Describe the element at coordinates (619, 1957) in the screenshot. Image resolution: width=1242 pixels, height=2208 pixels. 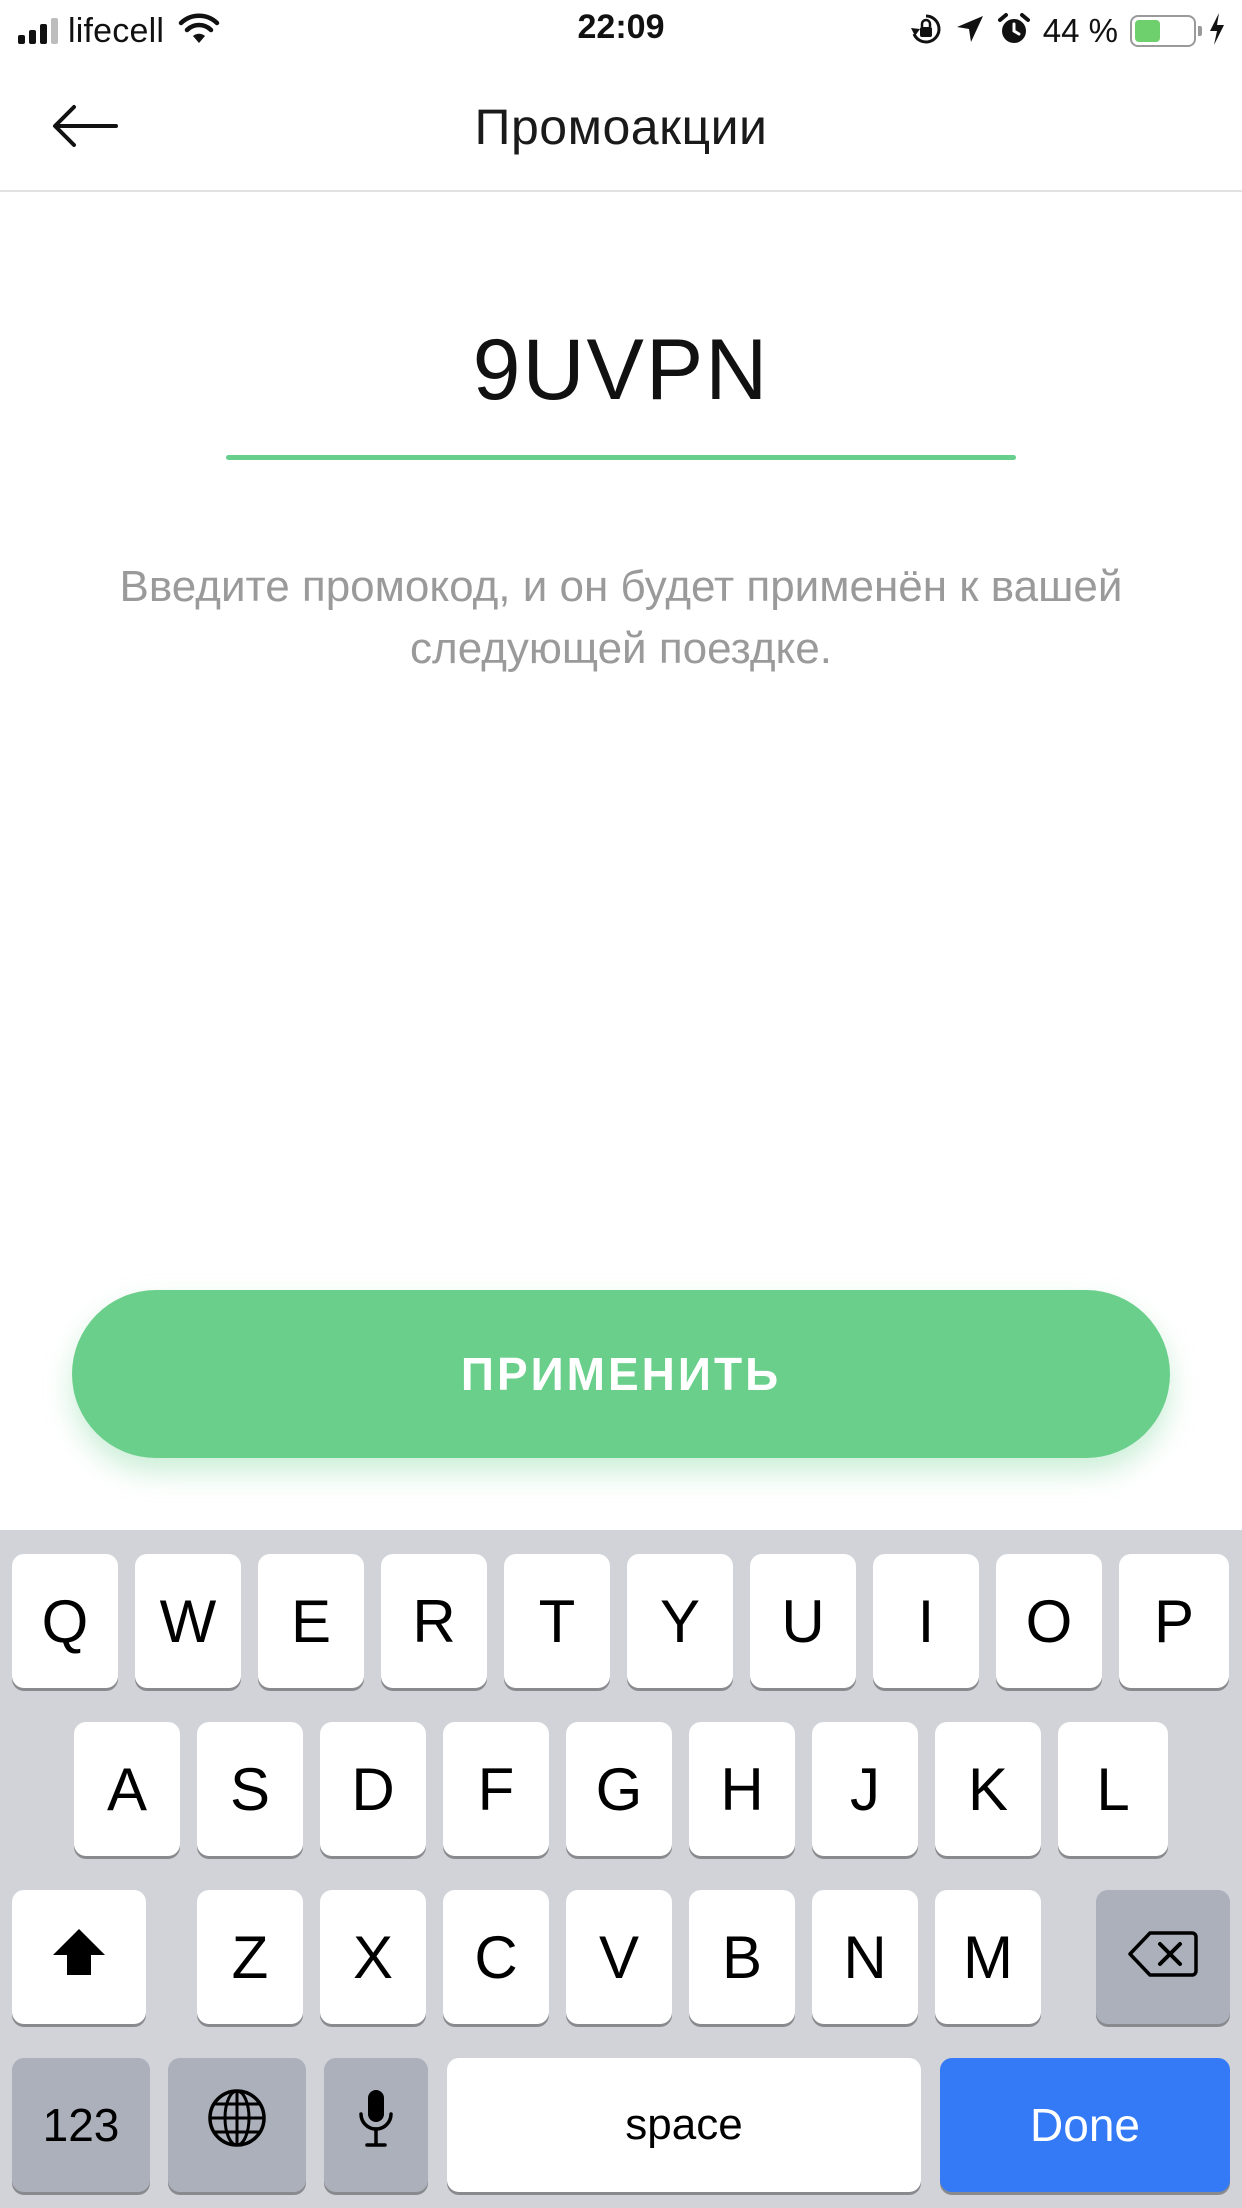
I see `key-v: V` at that location.